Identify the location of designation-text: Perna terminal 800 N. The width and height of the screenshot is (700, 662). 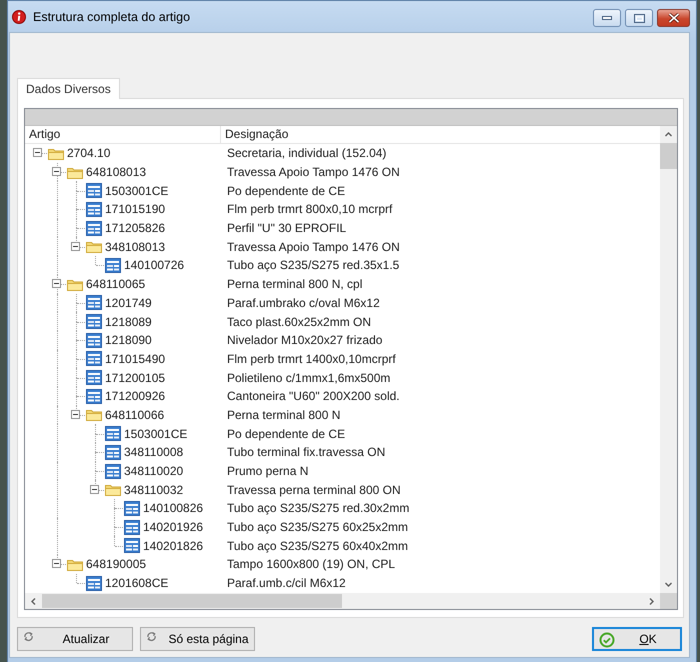
(283, 415).